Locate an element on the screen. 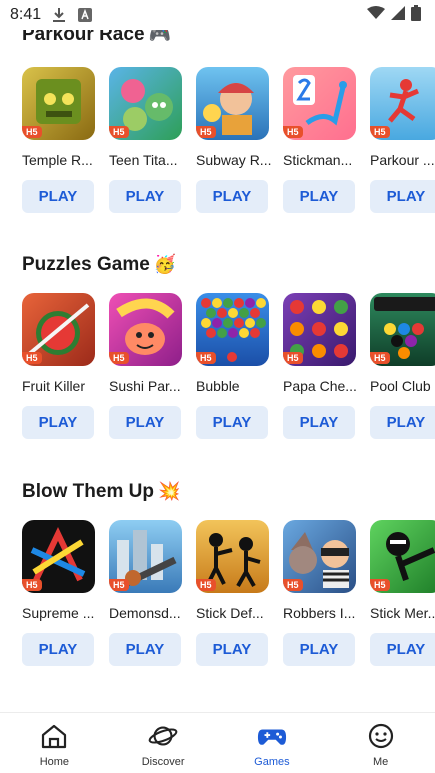 This screenshot has height=773, width=435. section-title: Blow Them Up 💥 is located at coordinates (101, 492).